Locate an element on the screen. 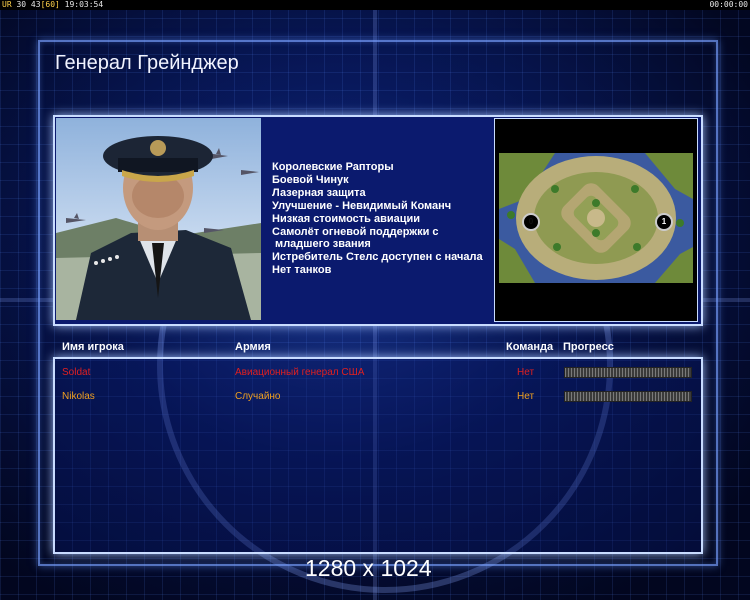 Image resolution: width=750 pixels, height=600 pixels. feature-item: Лазерная защита is located at coordinates (319, 192).